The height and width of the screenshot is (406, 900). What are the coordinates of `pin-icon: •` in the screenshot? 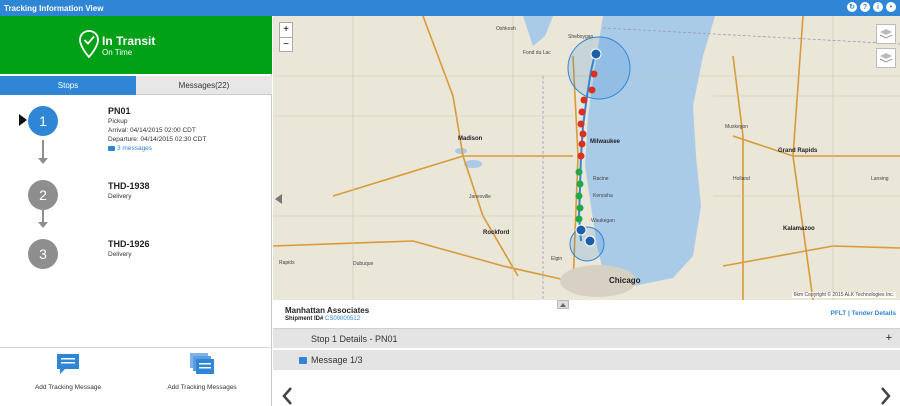 It's located at (891, 7).